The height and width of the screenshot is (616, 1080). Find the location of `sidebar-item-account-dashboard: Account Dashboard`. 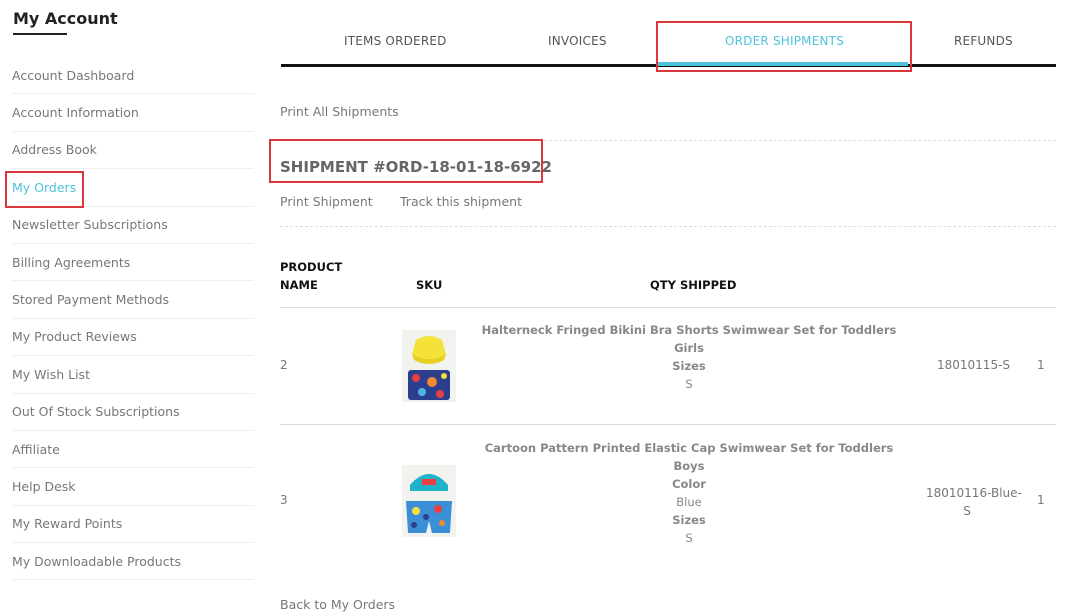

sidebar-item-account-dashboard: Account Dashboard is located at coordinates (133, 76).